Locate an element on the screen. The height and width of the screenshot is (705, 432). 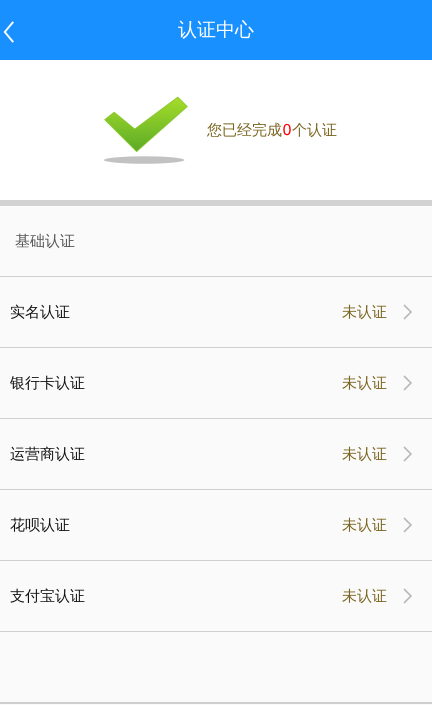
item-label: 花呗认证 is located at coordinates (40, 525).